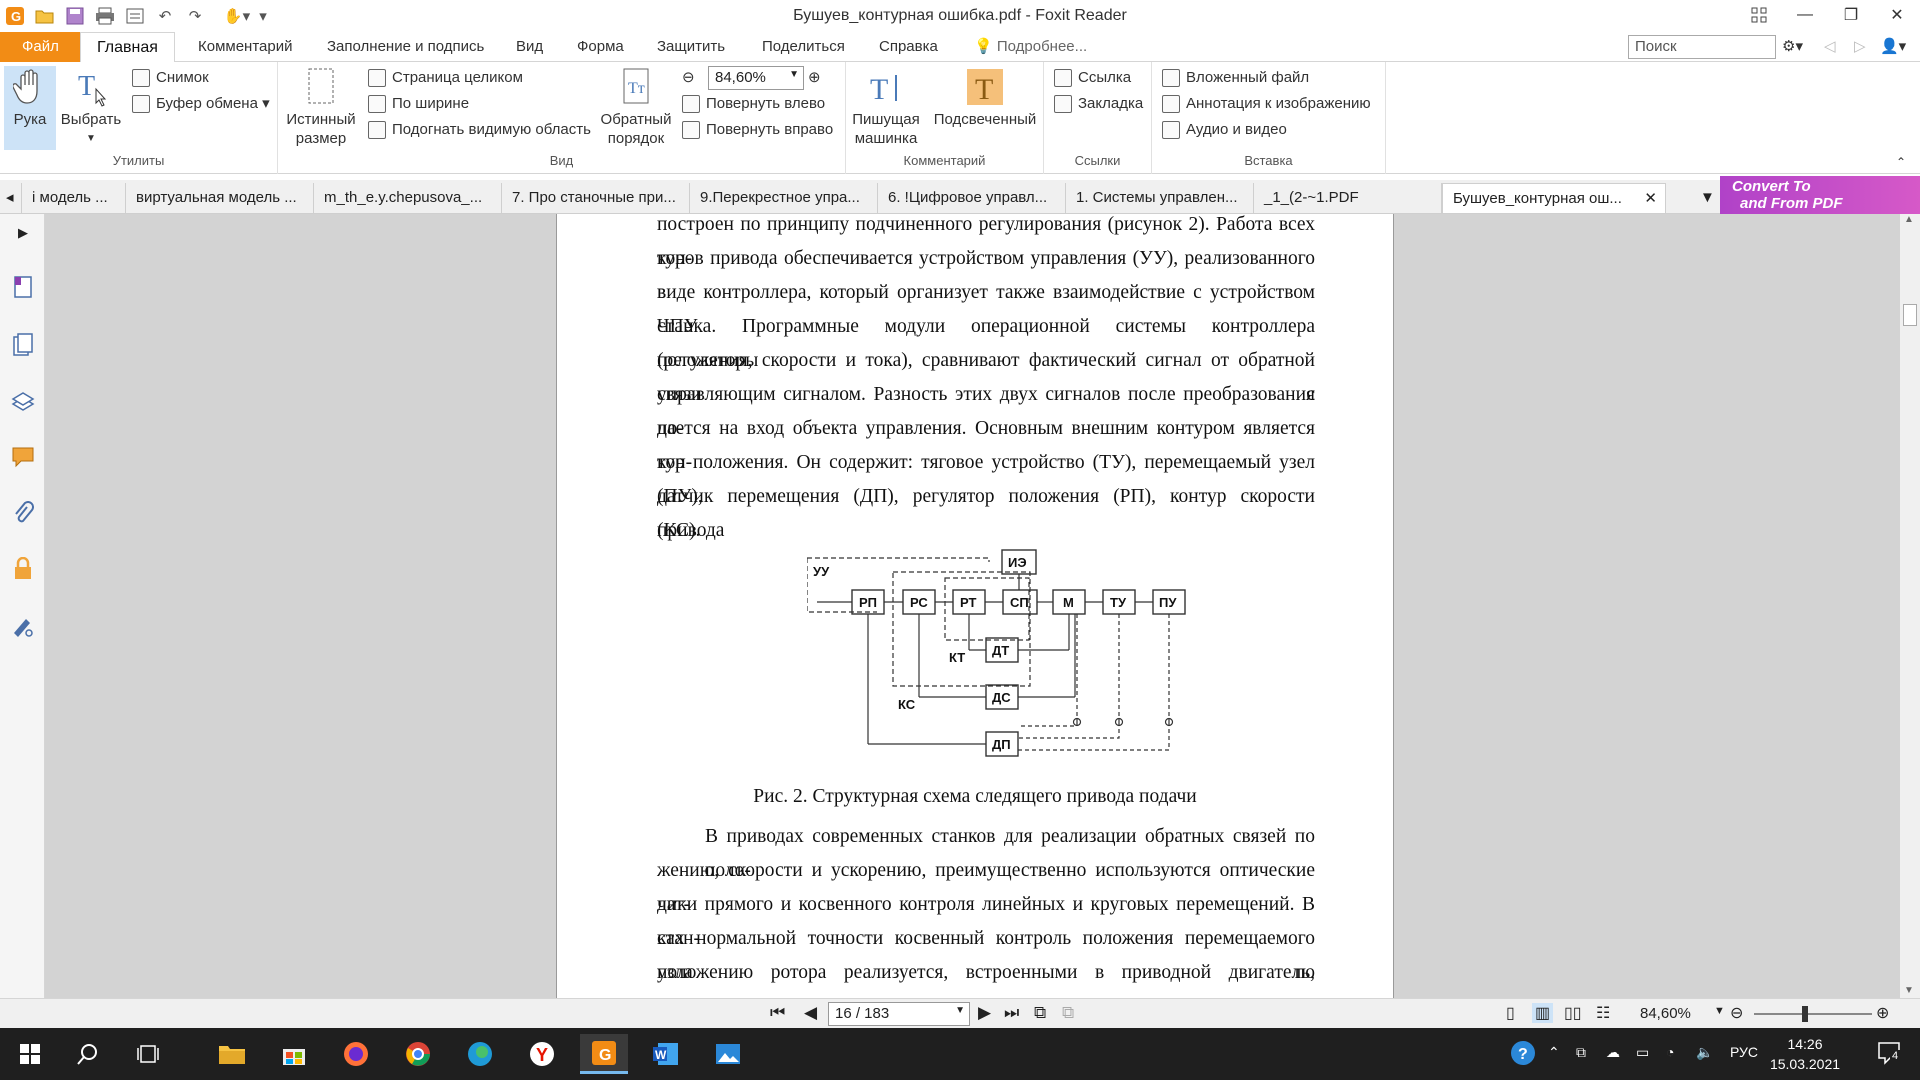 The height and width of the screenshot is (1080, 1920). What do you see at coordinates (1805, 1014) in the screenshot?
I see `zoom-slider-thumb` at bounding box center [1805, 1014].